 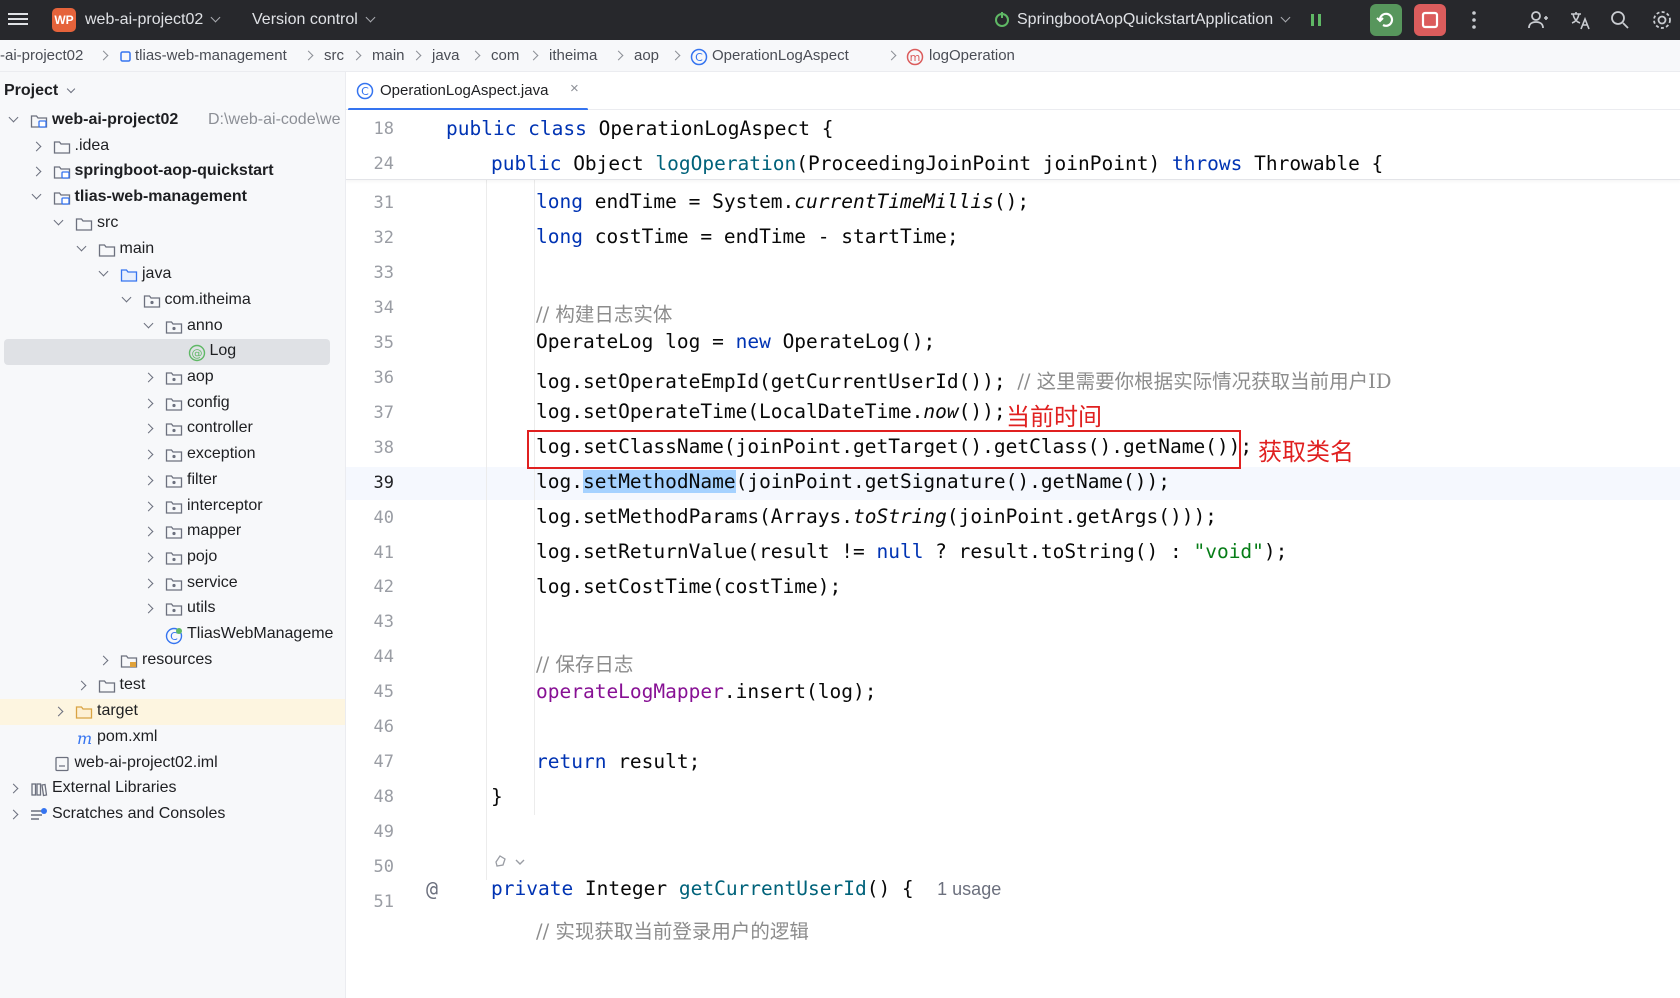 What do you see at coordinates (388, 55) in the screenshot?
I see `breadcrumb-item: main` at bounding box center [388, 55].